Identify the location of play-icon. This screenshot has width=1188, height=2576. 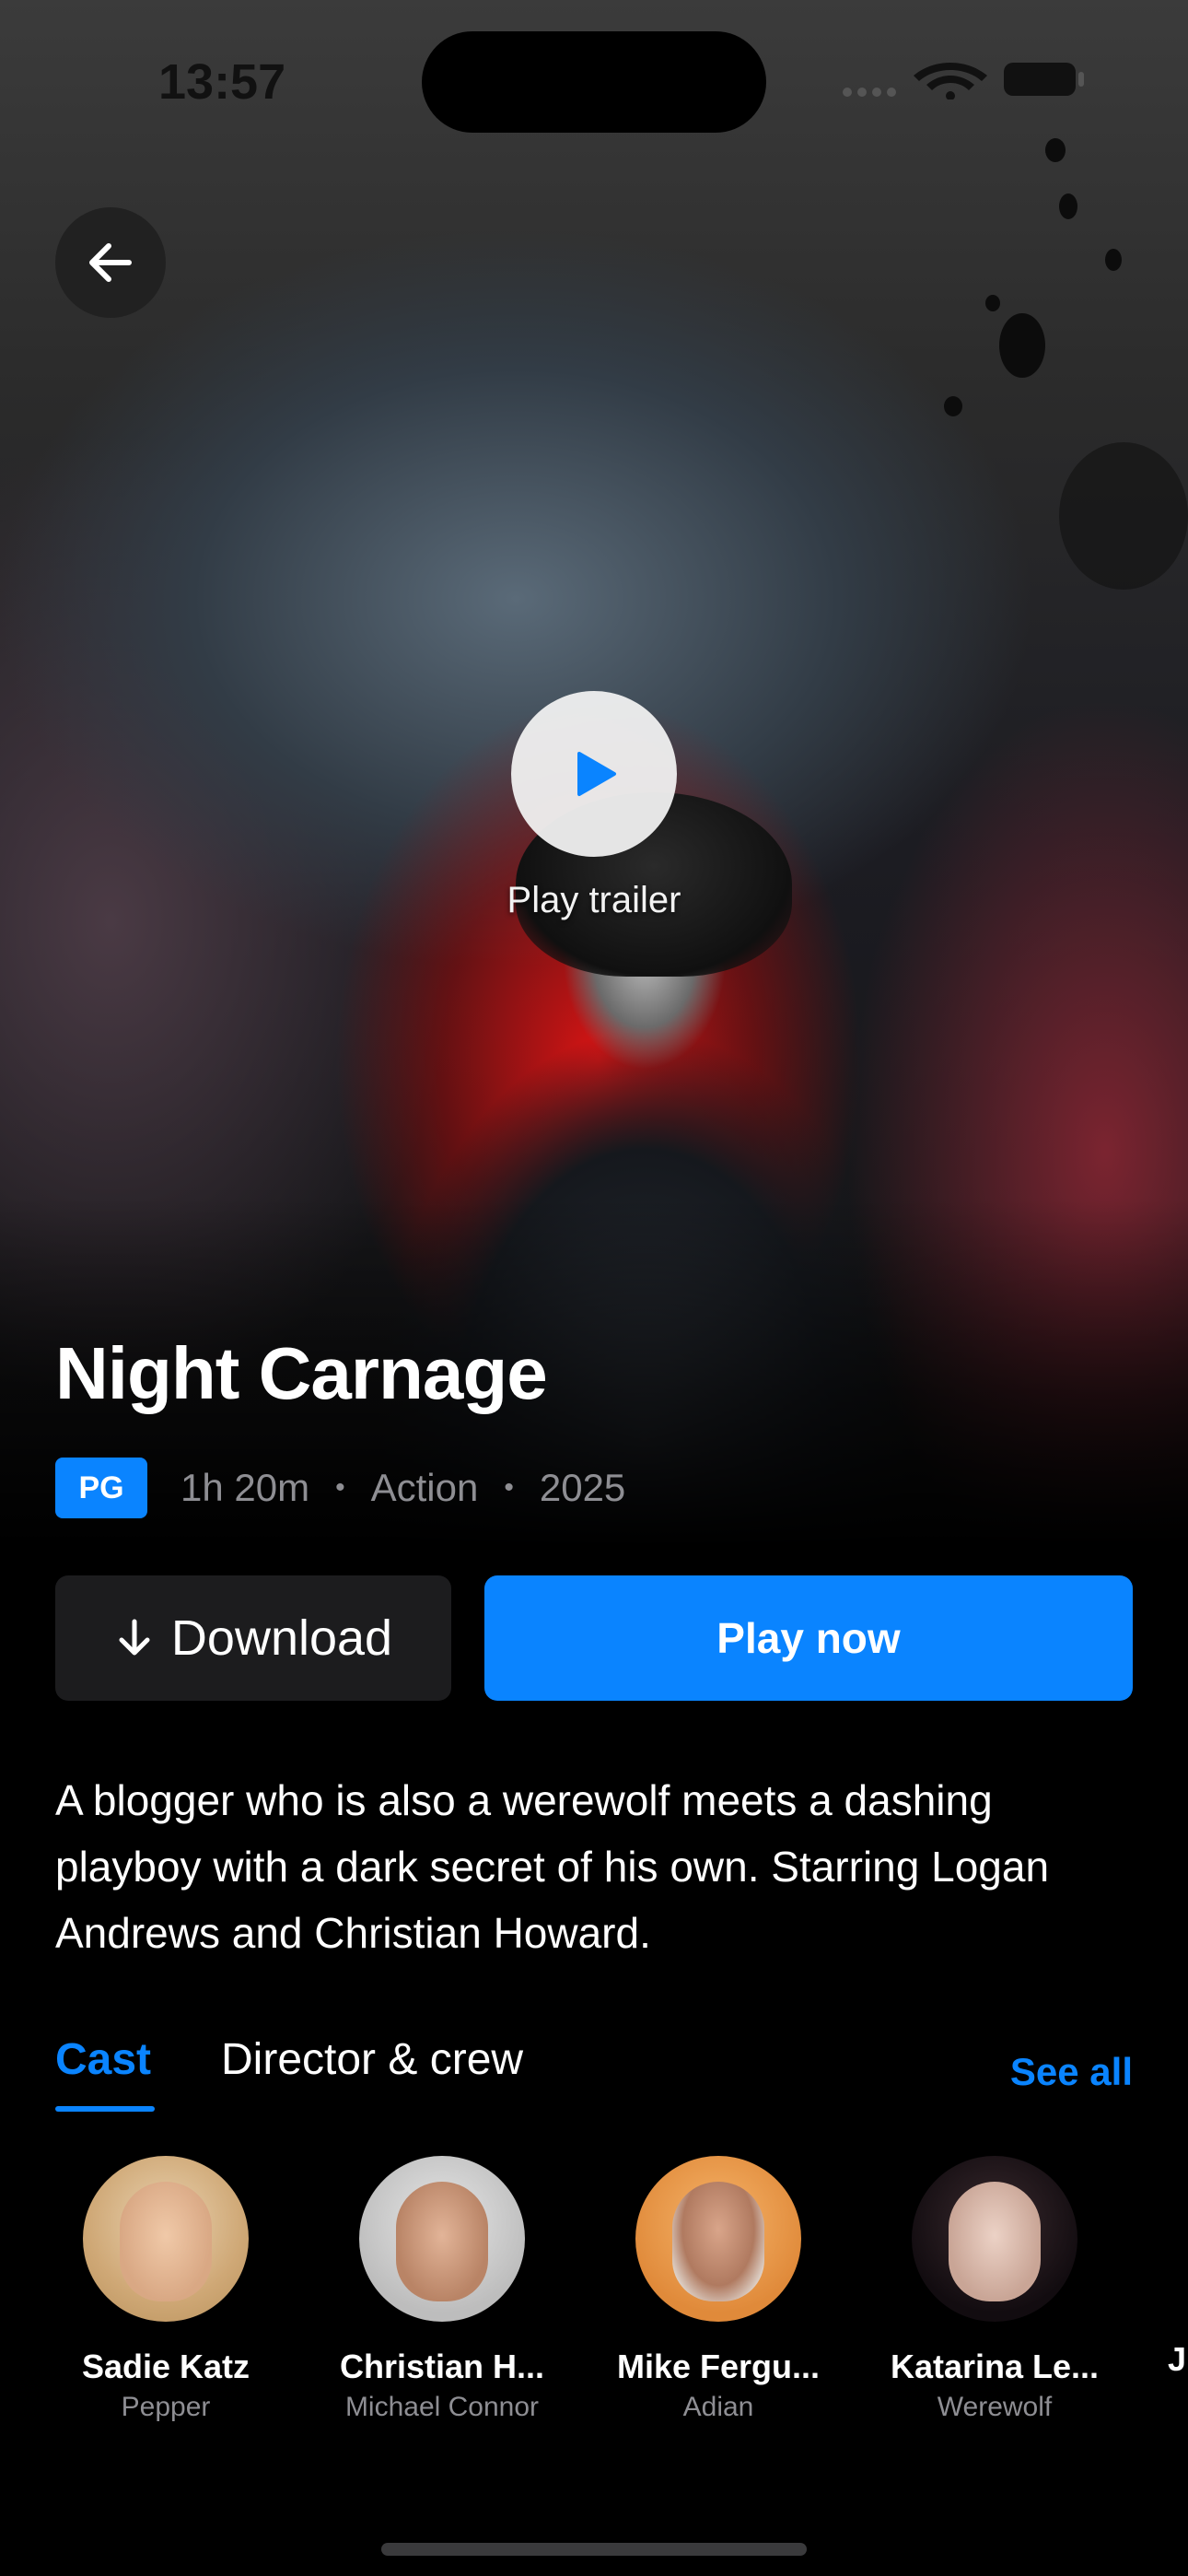
(596, 774).